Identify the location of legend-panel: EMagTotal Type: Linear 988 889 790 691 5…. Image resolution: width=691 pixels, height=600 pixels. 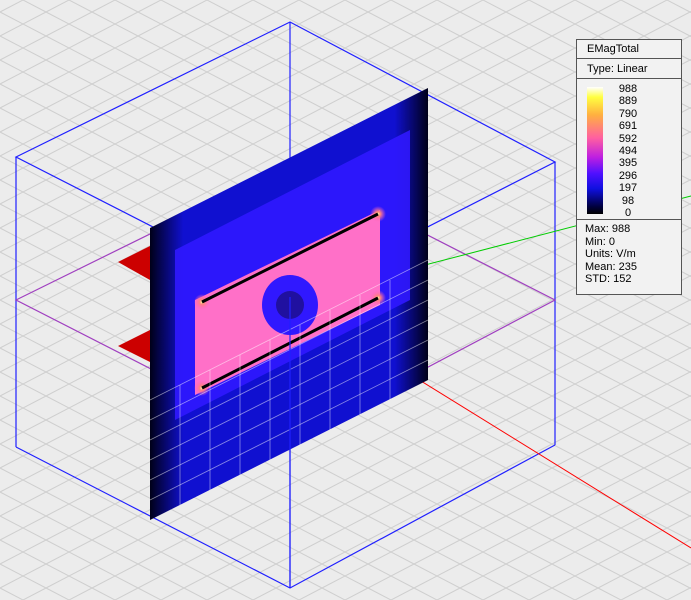
(629, 167).